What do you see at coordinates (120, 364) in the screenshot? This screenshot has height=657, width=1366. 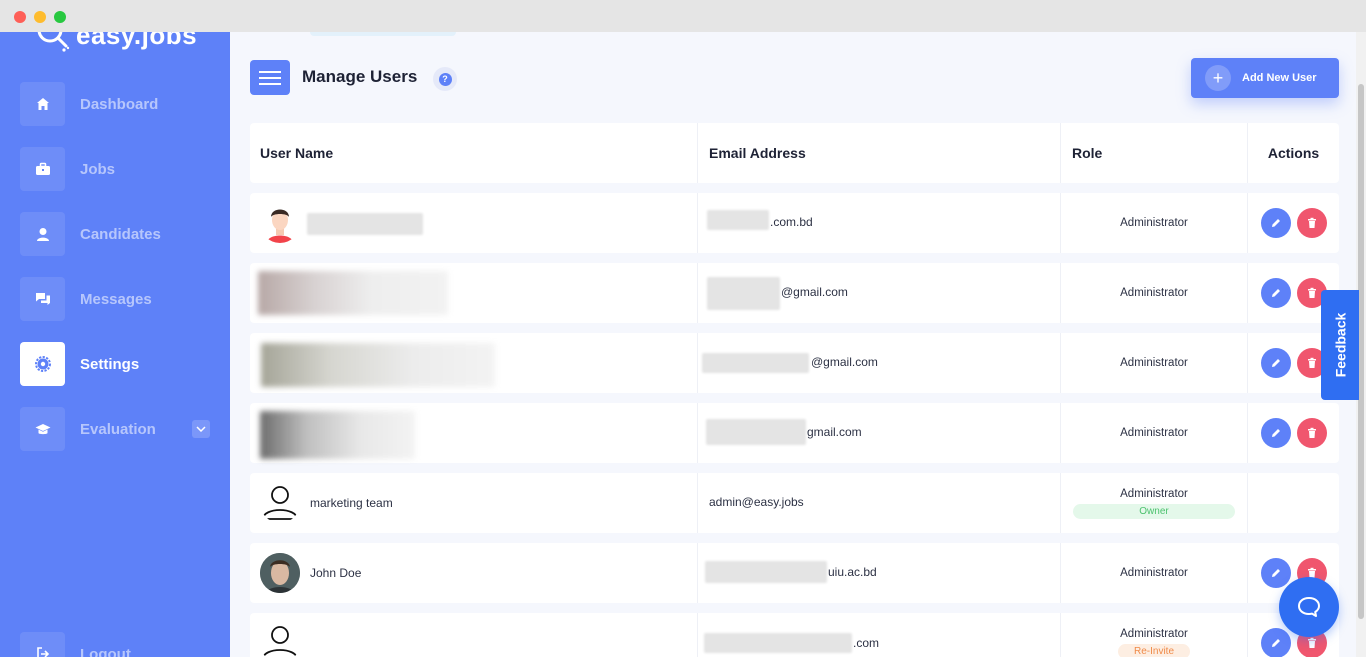 I see `sidebar-item-settings: Settings` at bounding box center [120, 364].